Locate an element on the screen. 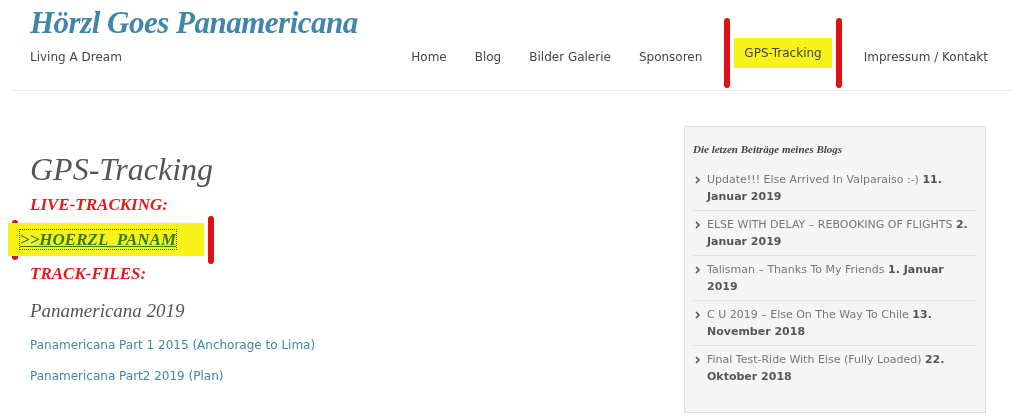 The width and height of the screenshot is (1024, 417). track-file-link: Panamericana Part 1 2015 (Anchorage to Lima) is located at coordinates (173, 344).